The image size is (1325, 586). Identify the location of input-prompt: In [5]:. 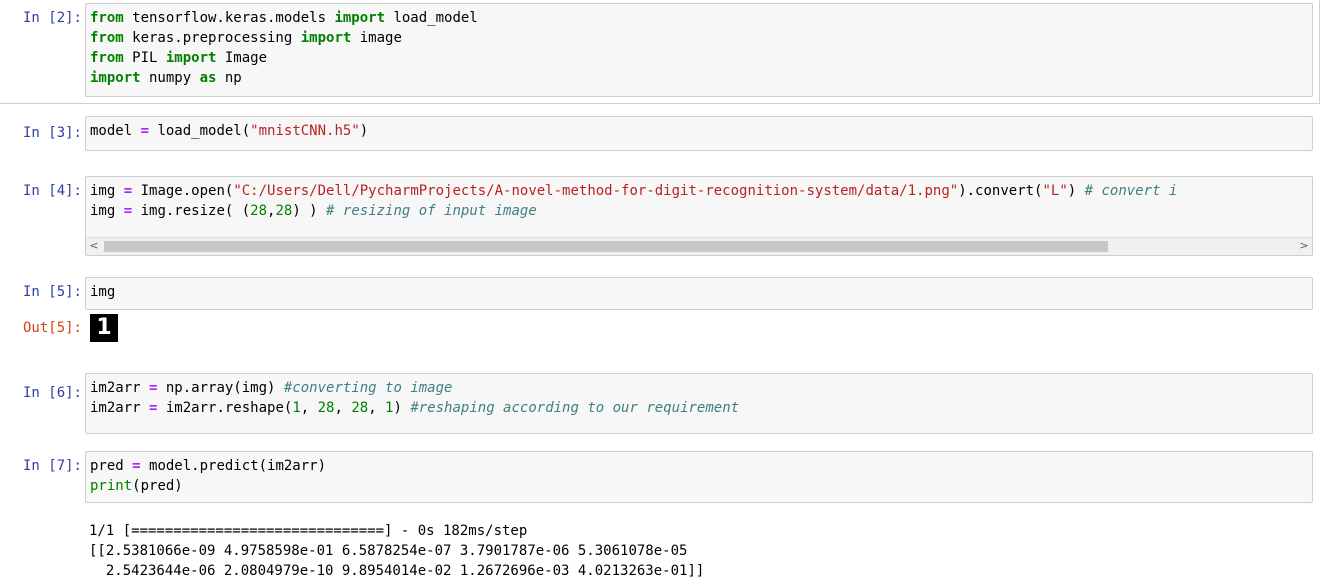
(52, 292).